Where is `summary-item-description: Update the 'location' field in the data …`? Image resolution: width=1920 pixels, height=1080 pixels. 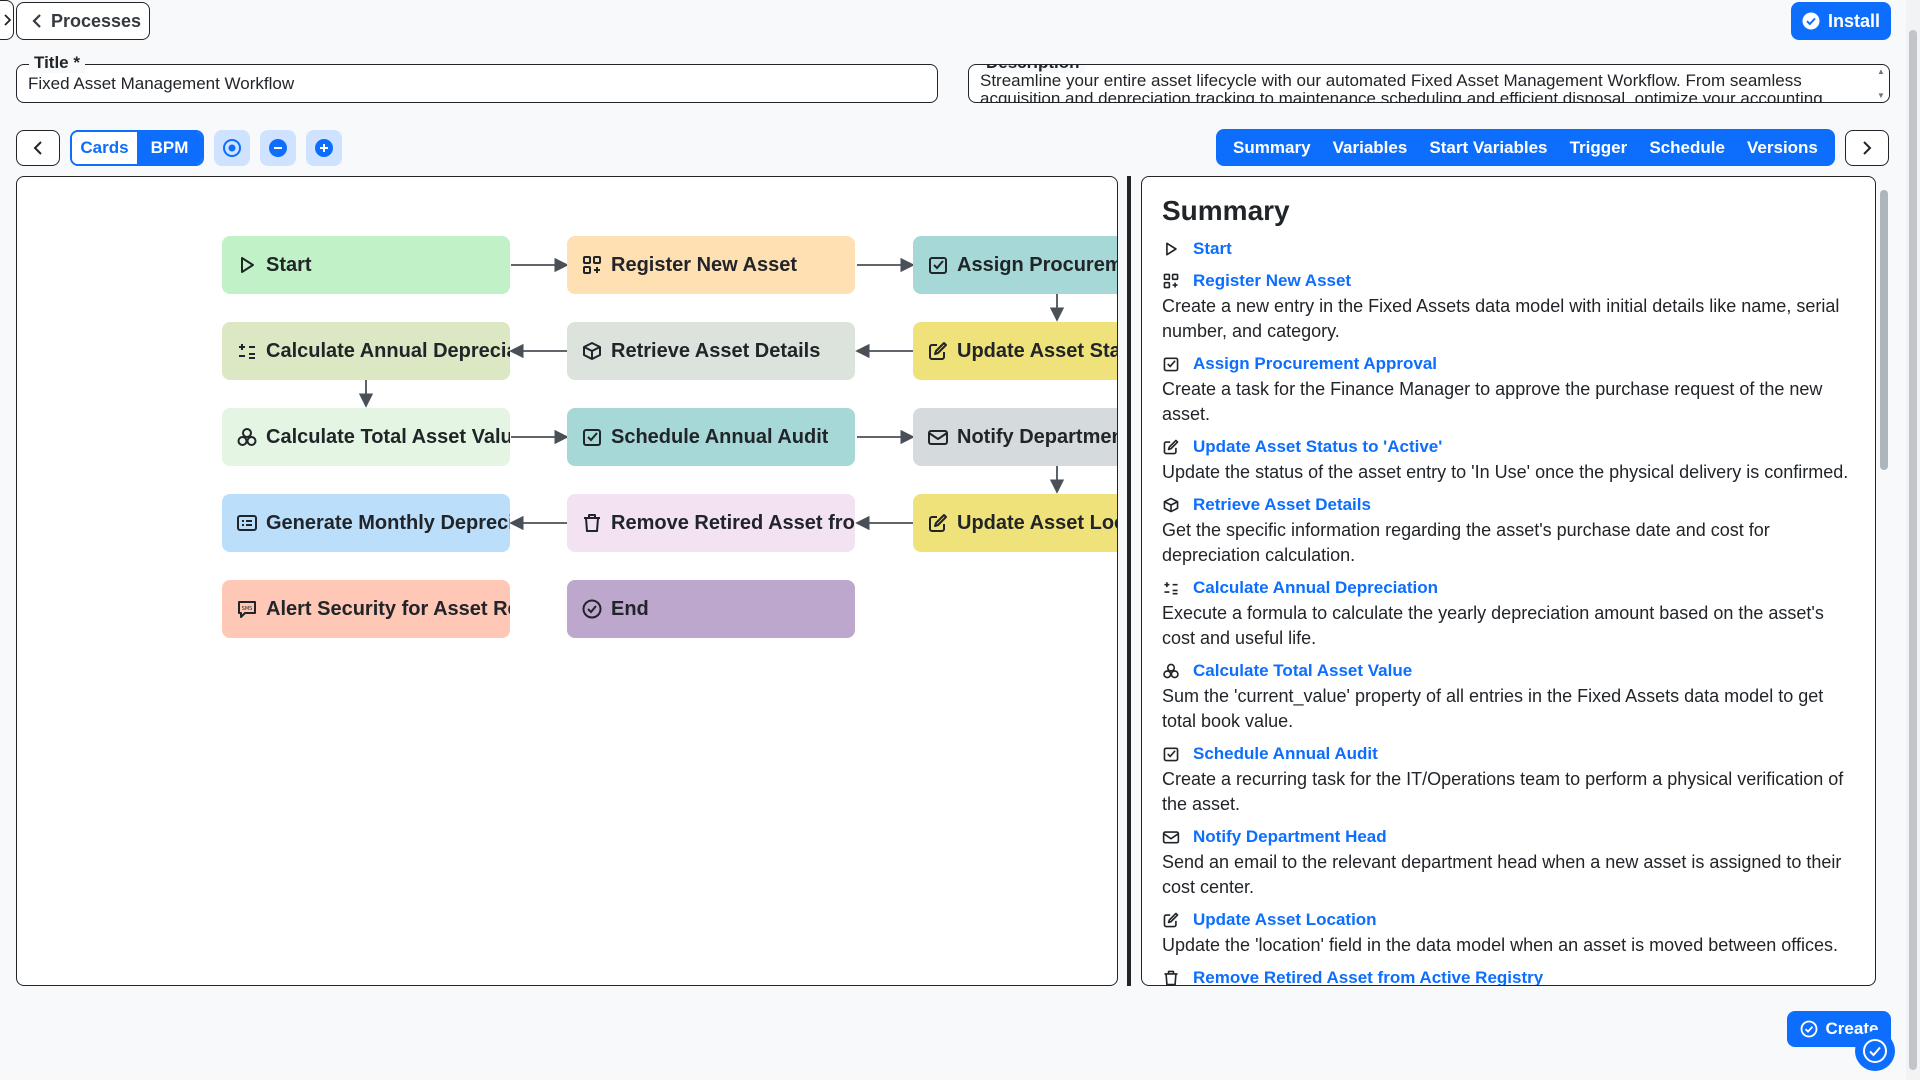
summary-item-description: Update the 'location' field in the data … is located at coordinates (1500, 945).